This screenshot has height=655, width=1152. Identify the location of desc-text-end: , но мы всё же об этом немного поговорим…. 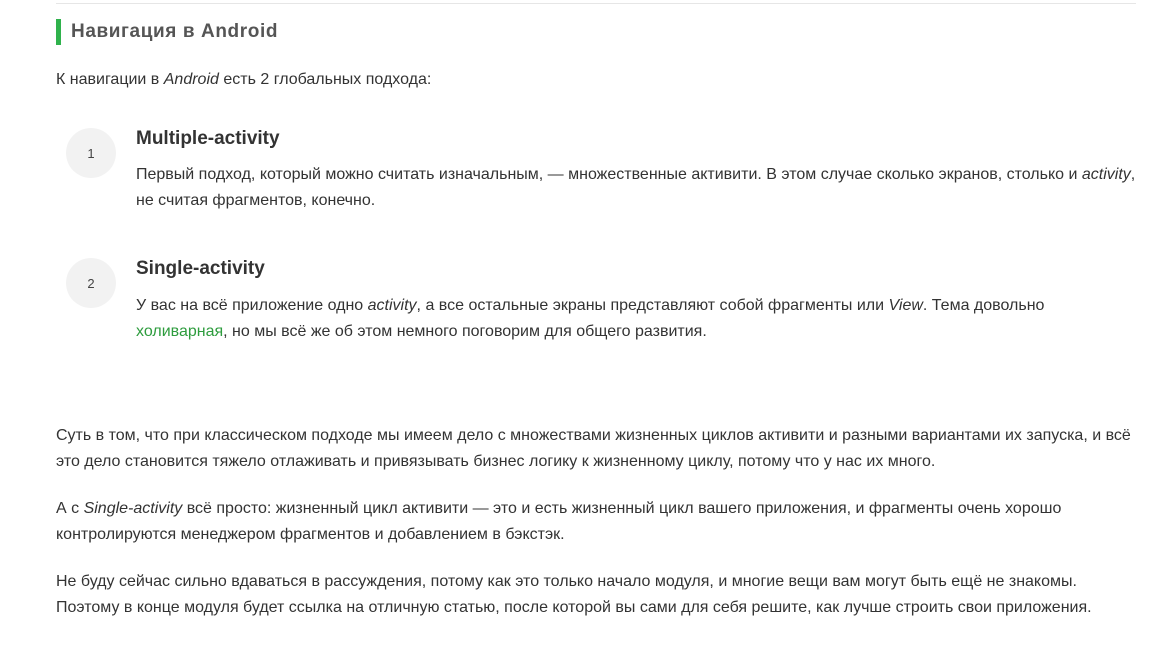
(465, 331).